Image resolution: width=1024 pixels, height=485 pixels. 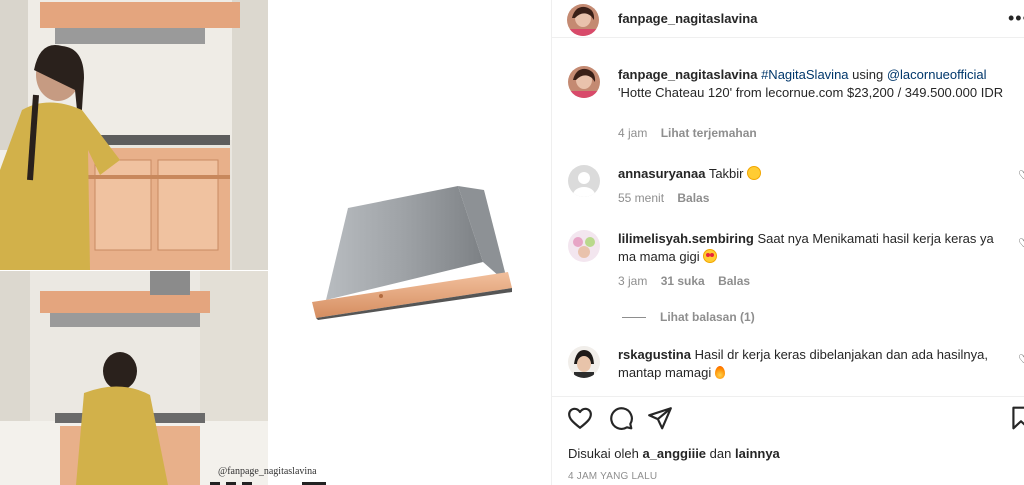 What do you see at coordinates (1016, 18) in the screenshot?
I see `more-horizontal-icon: •••` at bounding box center [1016, 18].